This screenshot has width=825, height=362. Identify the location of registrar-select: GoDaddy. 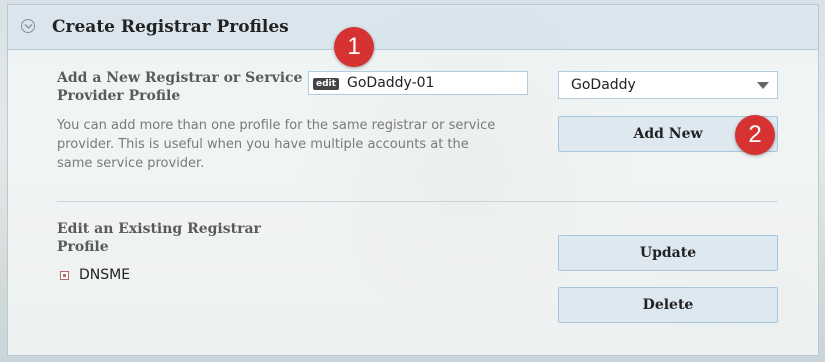
(668, 85).